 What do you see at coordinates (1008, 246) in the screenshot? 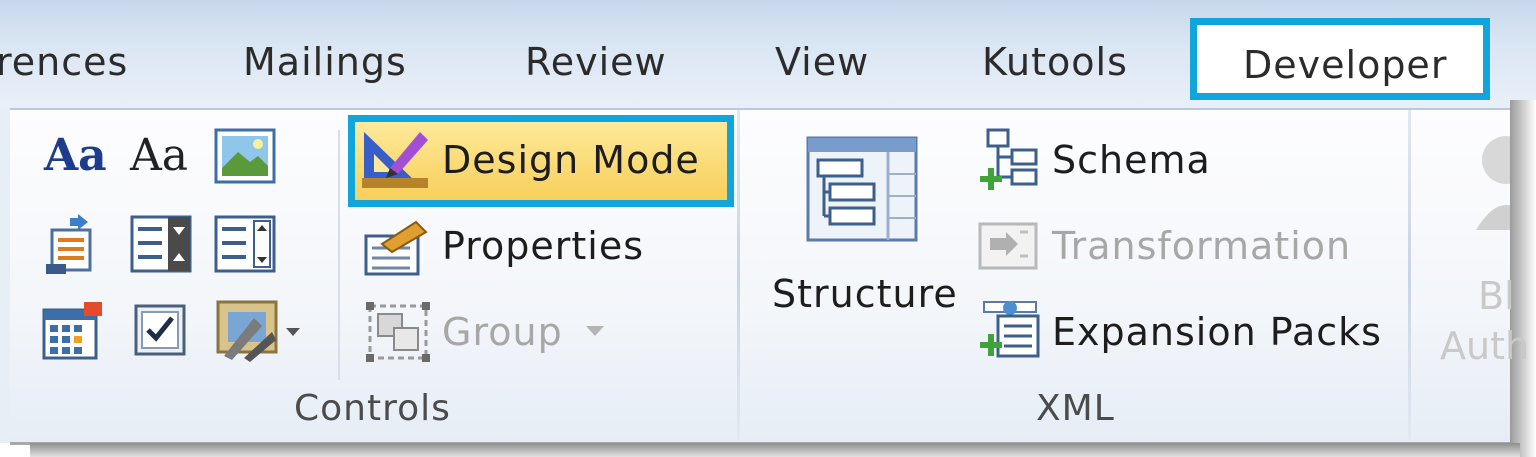
I see `transformation-icon` at bounding box center [1008, 246].